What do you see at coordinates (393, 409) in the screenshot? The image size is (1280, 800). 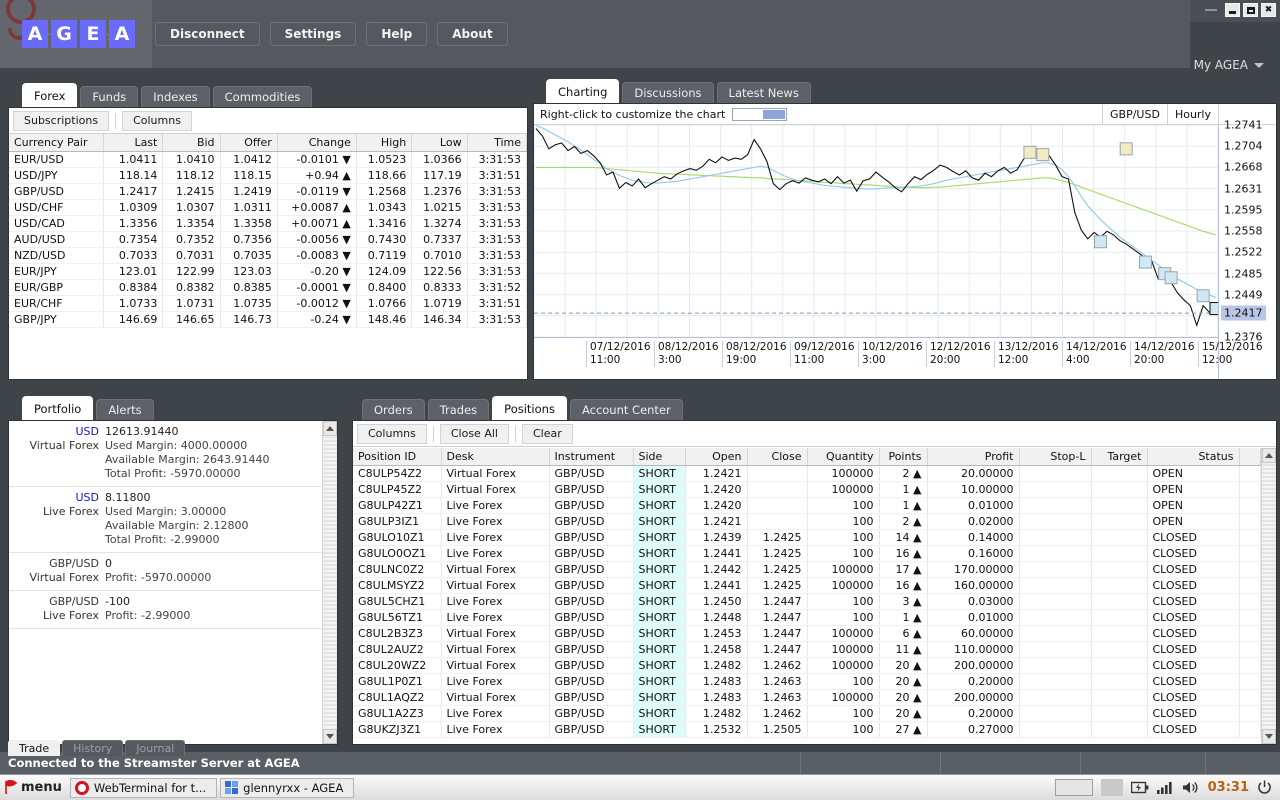 I see `tab-orders: Orders` at bounding box center [393, 409].